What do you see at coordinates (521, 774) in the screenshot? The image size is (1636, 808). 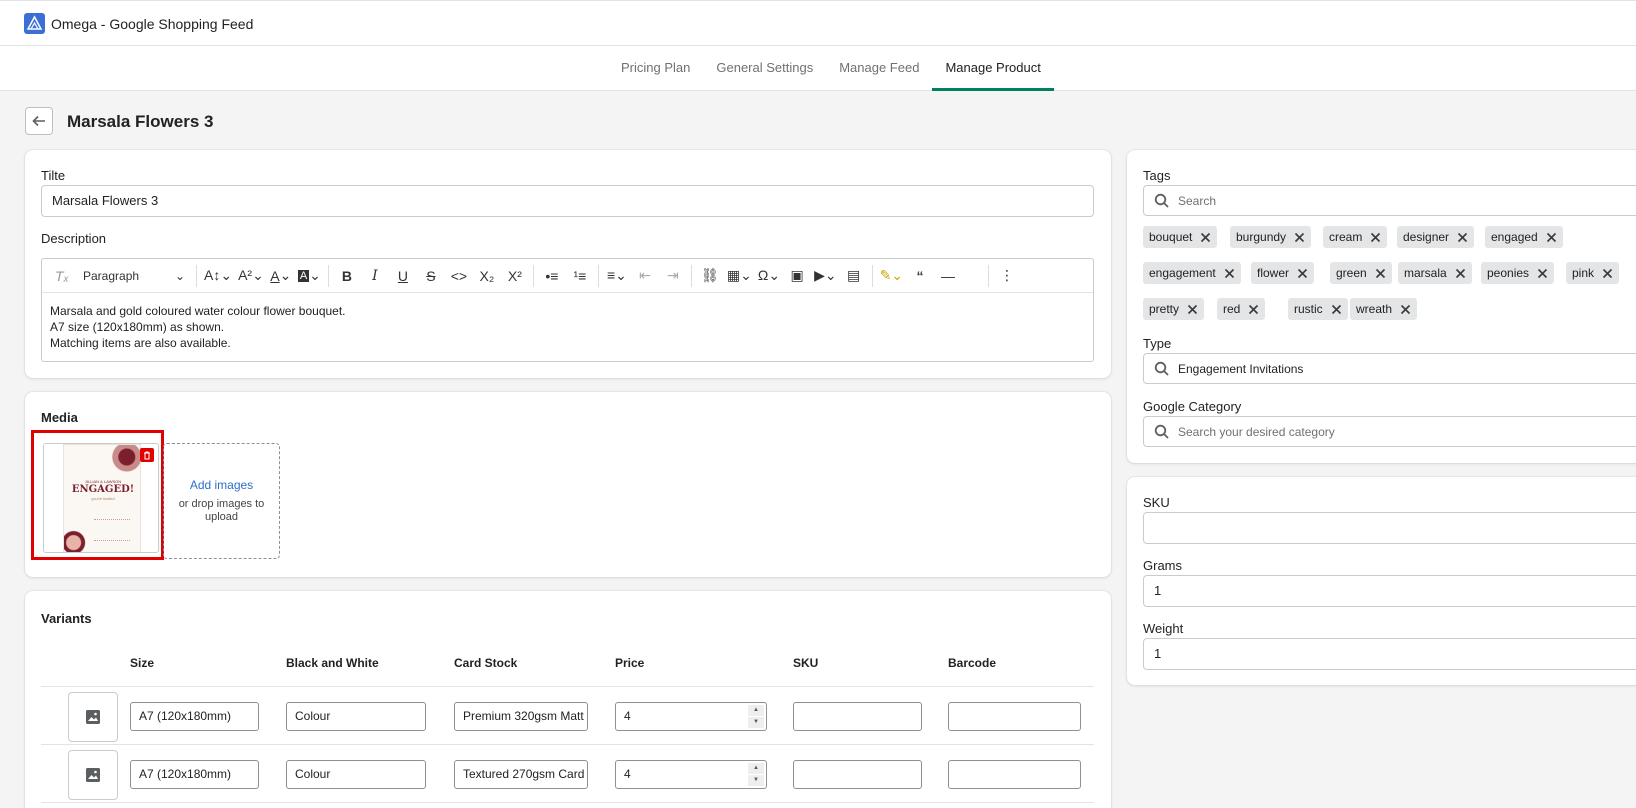 I see `variant-card-stock-input: Textured 270gsm Card` at bounding box center [521, 774].